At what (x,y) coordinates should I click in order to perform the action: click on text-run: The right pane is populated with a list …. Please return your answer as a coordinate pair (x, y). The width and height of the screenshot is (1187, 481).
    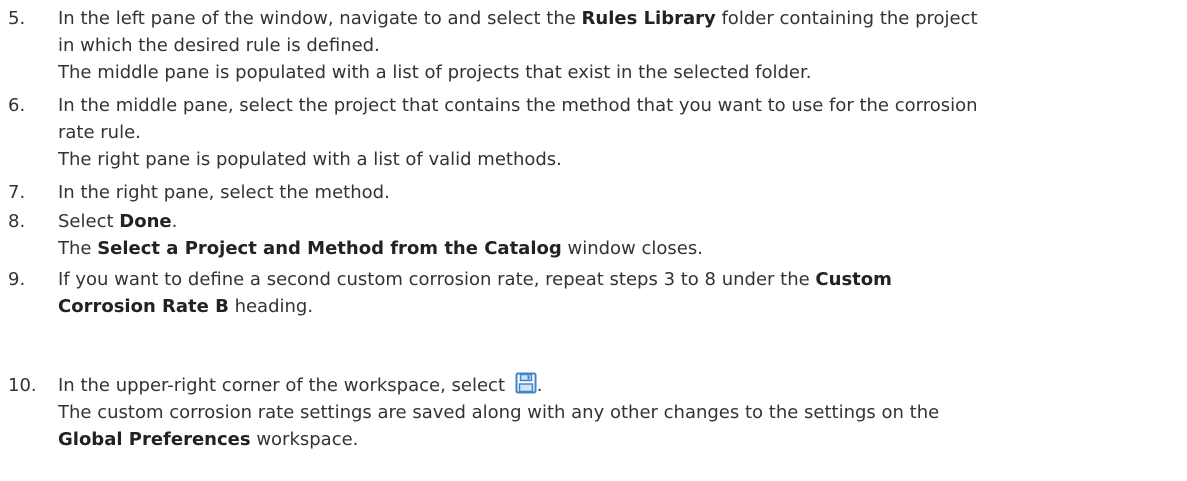
    Looking at the image, I should click on (310, 159).